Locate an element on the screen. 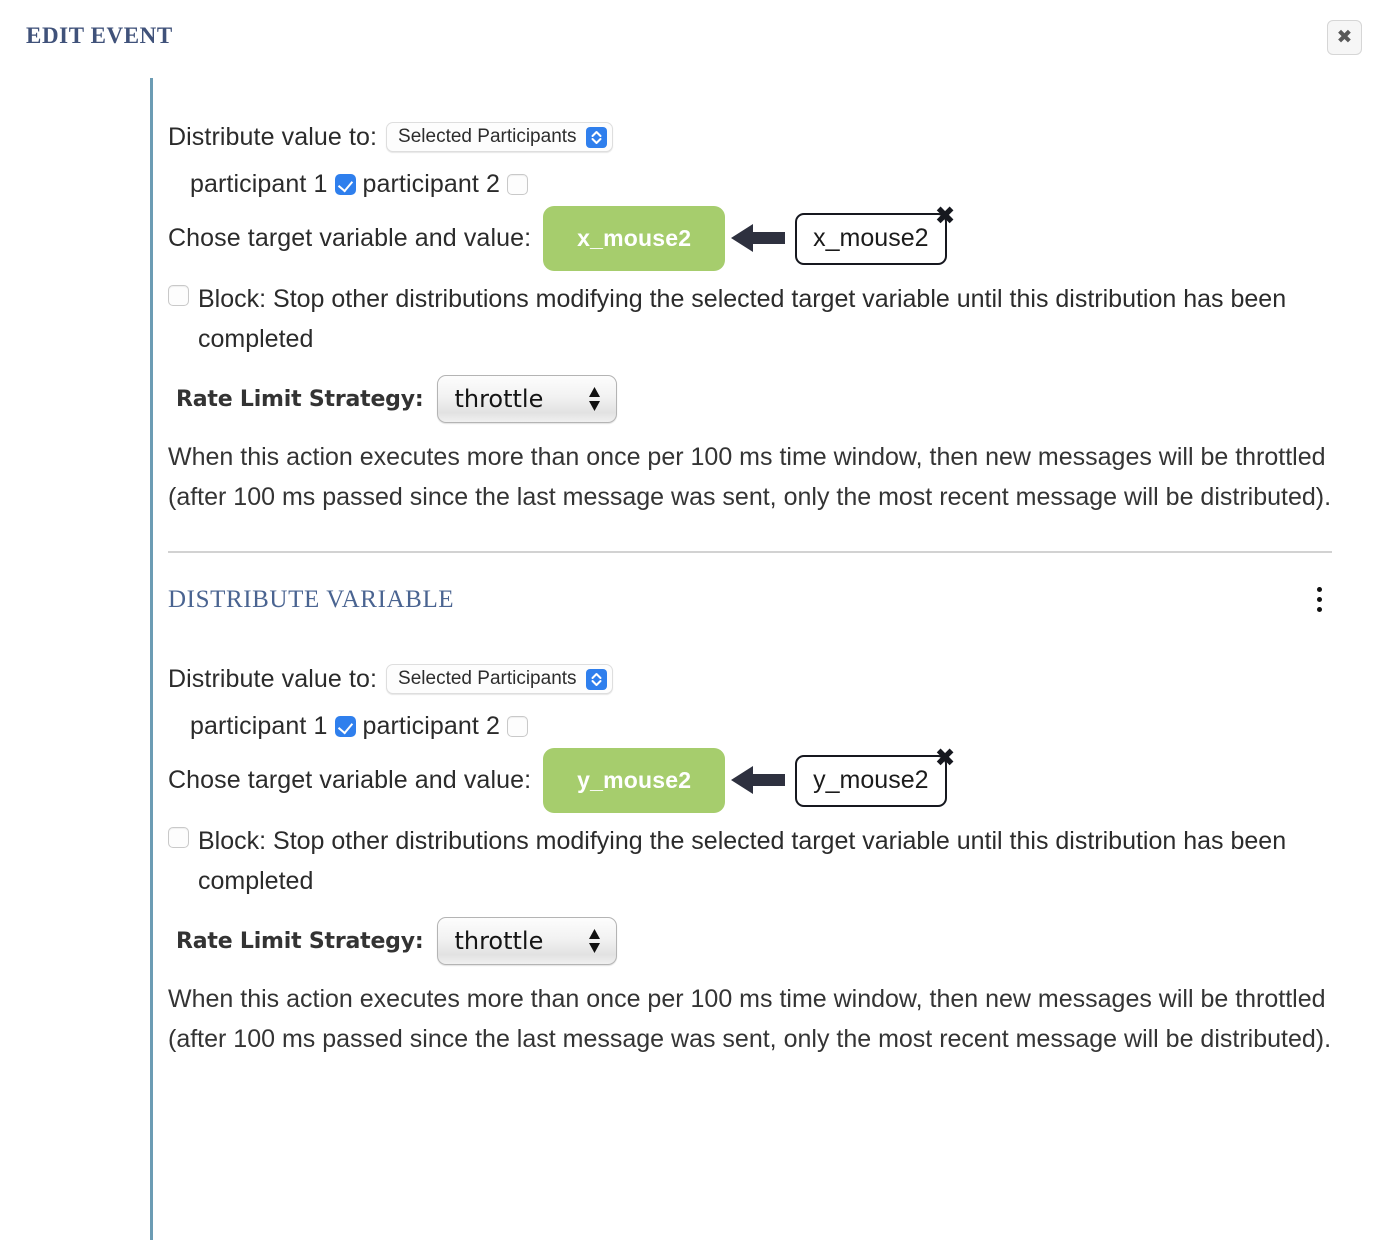 This screenshot has width=1380, height=1240. close-icon: ✖ is located at coordinates (1344, 37).